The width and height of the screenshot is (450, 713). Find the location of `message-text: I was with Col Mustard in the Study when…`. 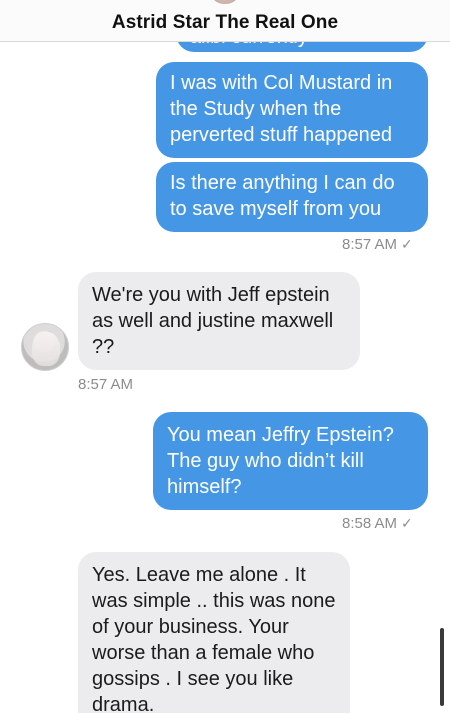

message-text: I was with Col Mustard in the Study when… is located at coordinates (281, 109).